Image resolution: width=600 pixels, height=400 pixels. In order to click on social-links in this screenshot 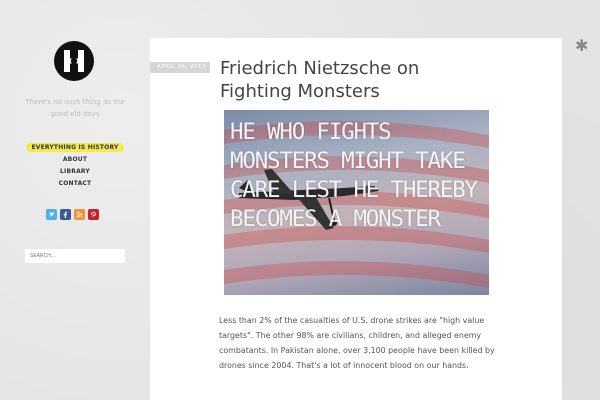, I will do `click(76, 214)`.